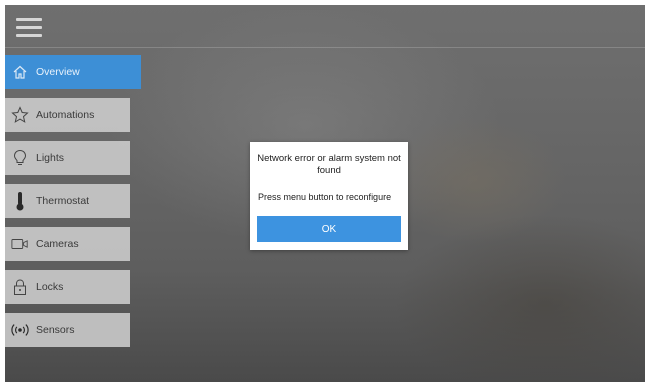 This screenshot has height=383, width=646. I want to click on lock-icon, so click(20, 287).